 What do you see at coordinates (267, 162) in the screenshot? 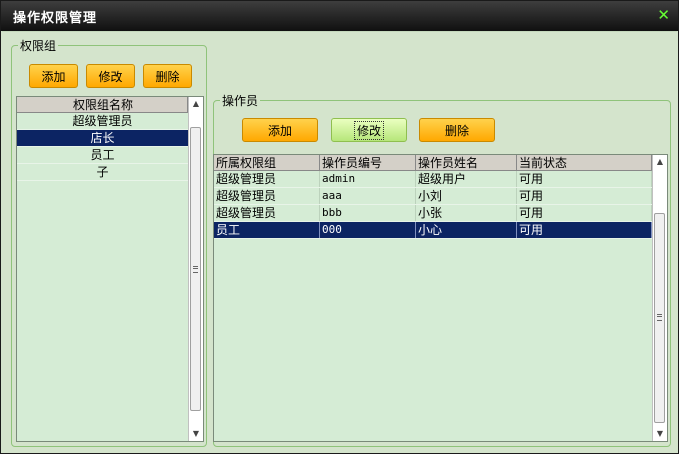
I see `col-group: 所属权限组` at bounding box center [267, 162].